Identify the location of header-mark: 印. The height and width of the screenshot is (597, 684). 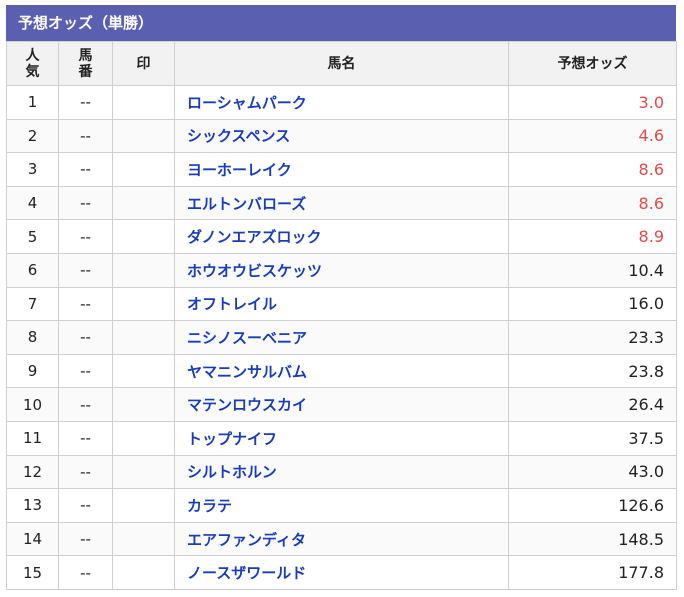
(143, 63).